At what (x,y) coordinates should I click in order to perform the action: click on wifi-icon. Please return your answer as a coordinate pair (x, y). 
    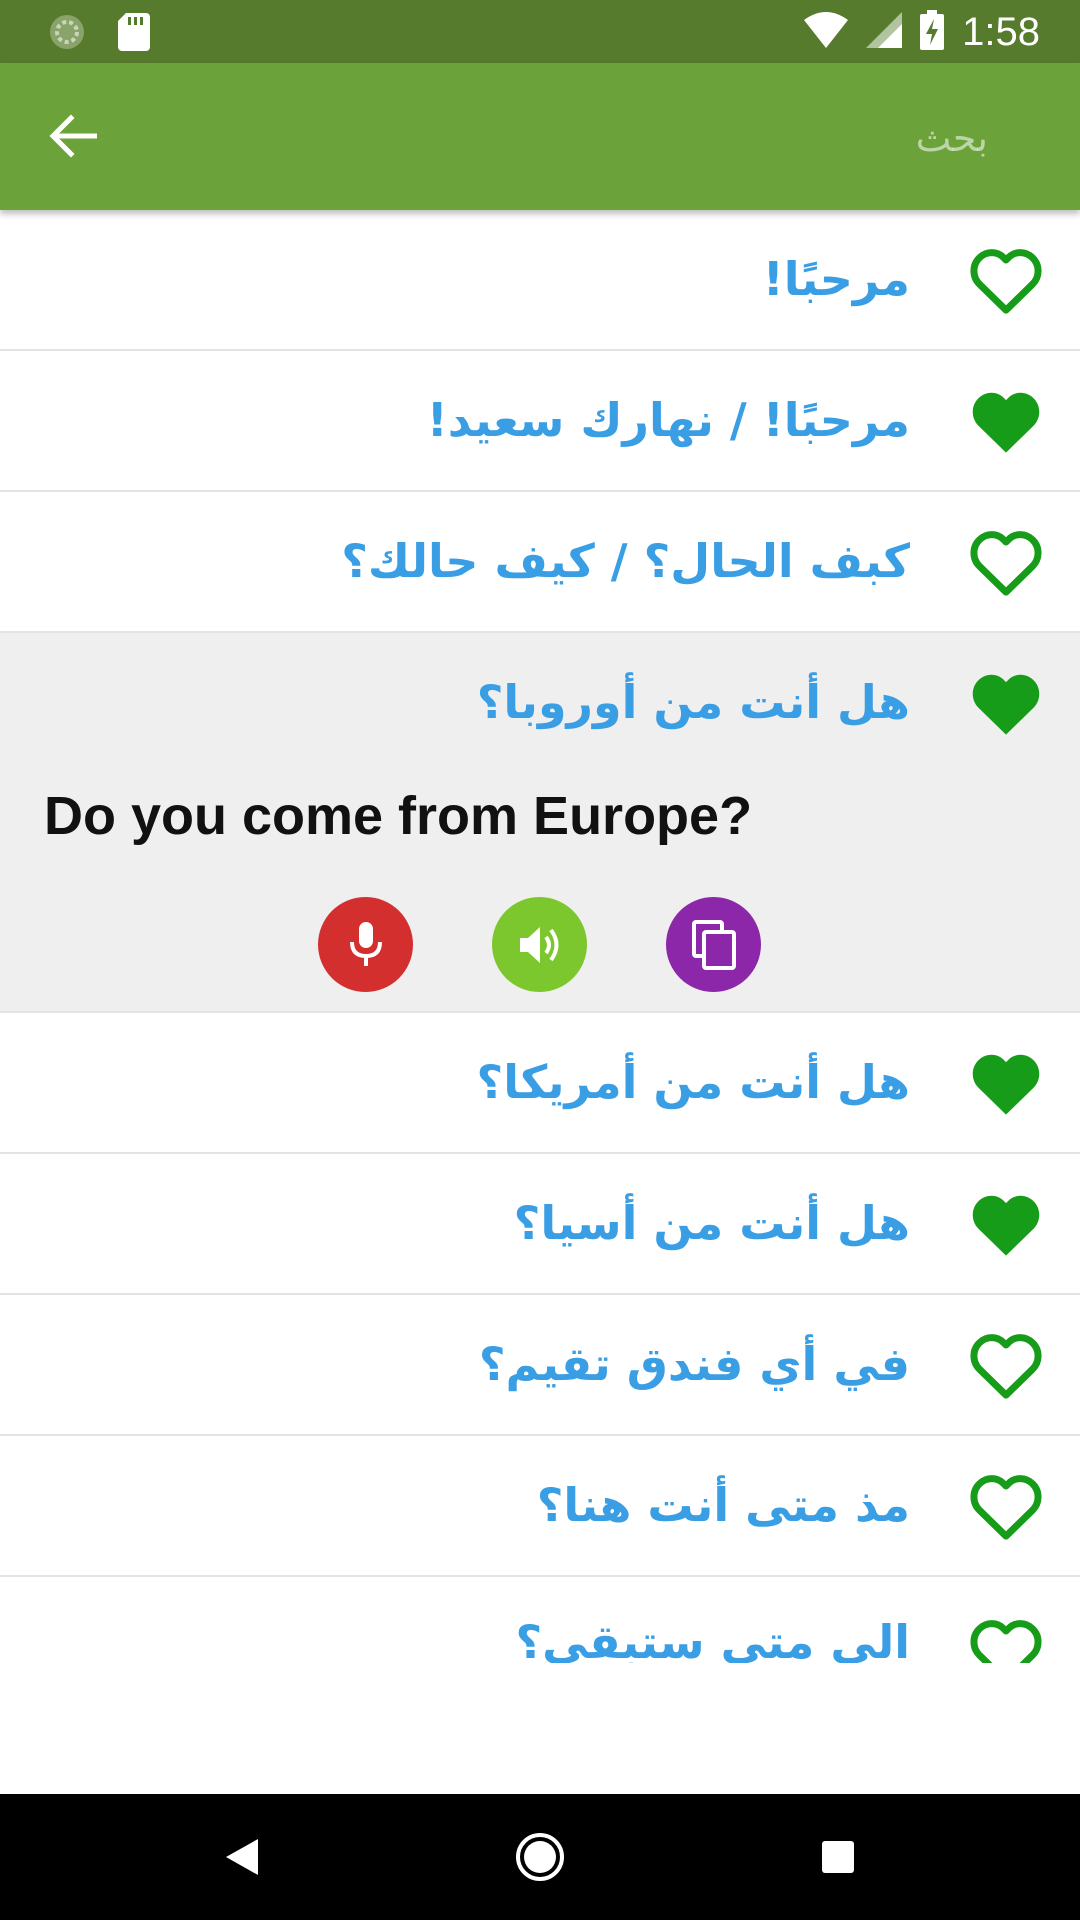
    Looking at the image, I should click on (826, 32).